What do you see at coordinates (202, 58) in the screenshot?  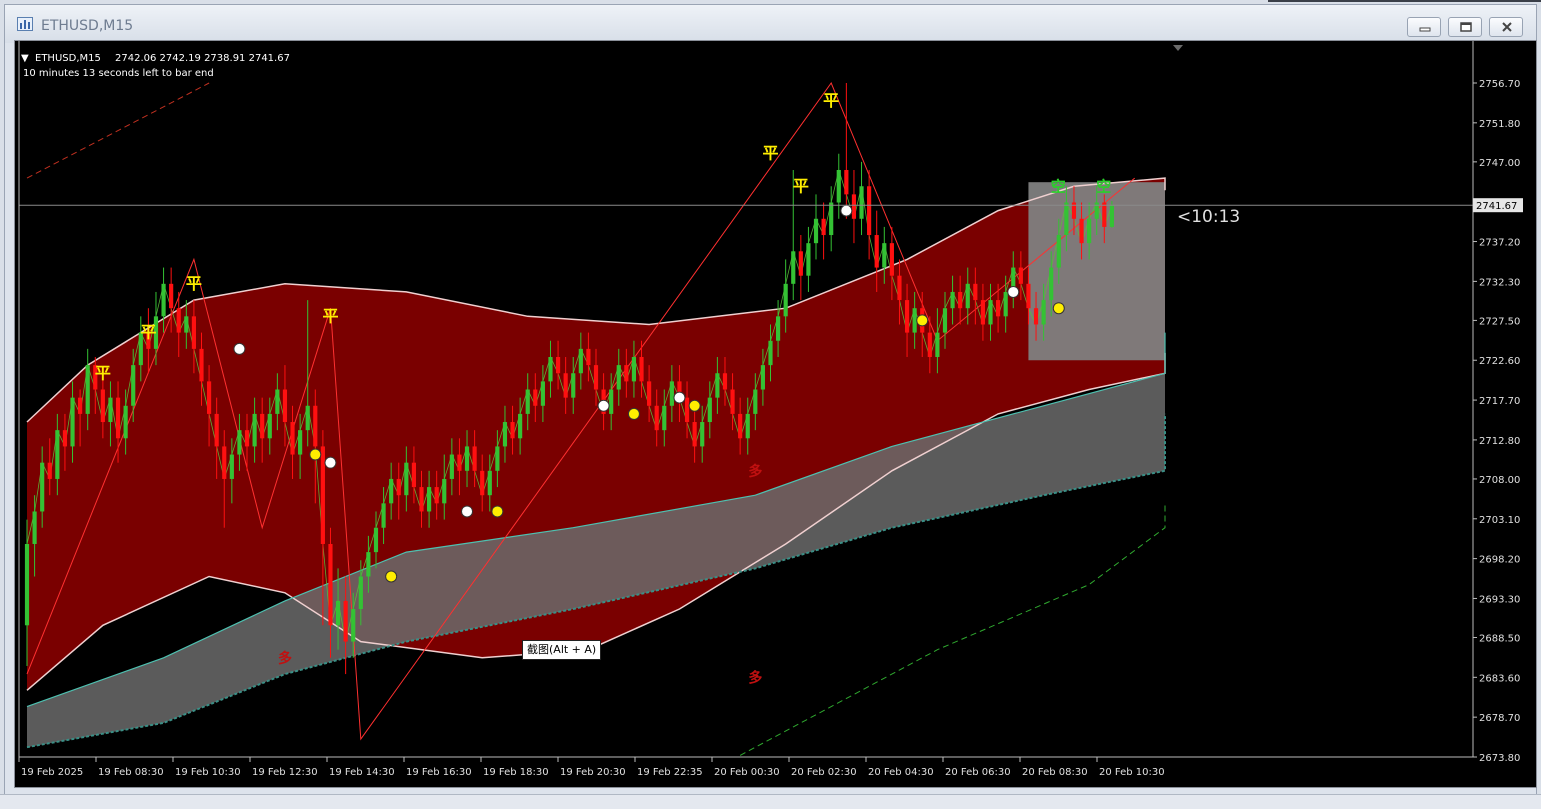 I see `header-ohlc: 2742.06 2742.19 2738.91 2741.67` at bounding box center [202, 58].